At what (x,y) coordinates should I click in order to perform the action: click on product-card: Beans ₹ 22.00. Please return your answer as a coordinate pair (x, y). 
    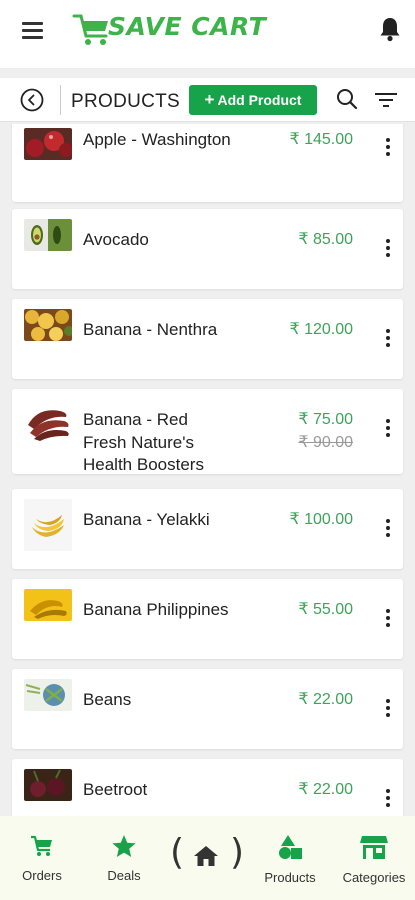
    Looking at the image, I should click on (207, 709).